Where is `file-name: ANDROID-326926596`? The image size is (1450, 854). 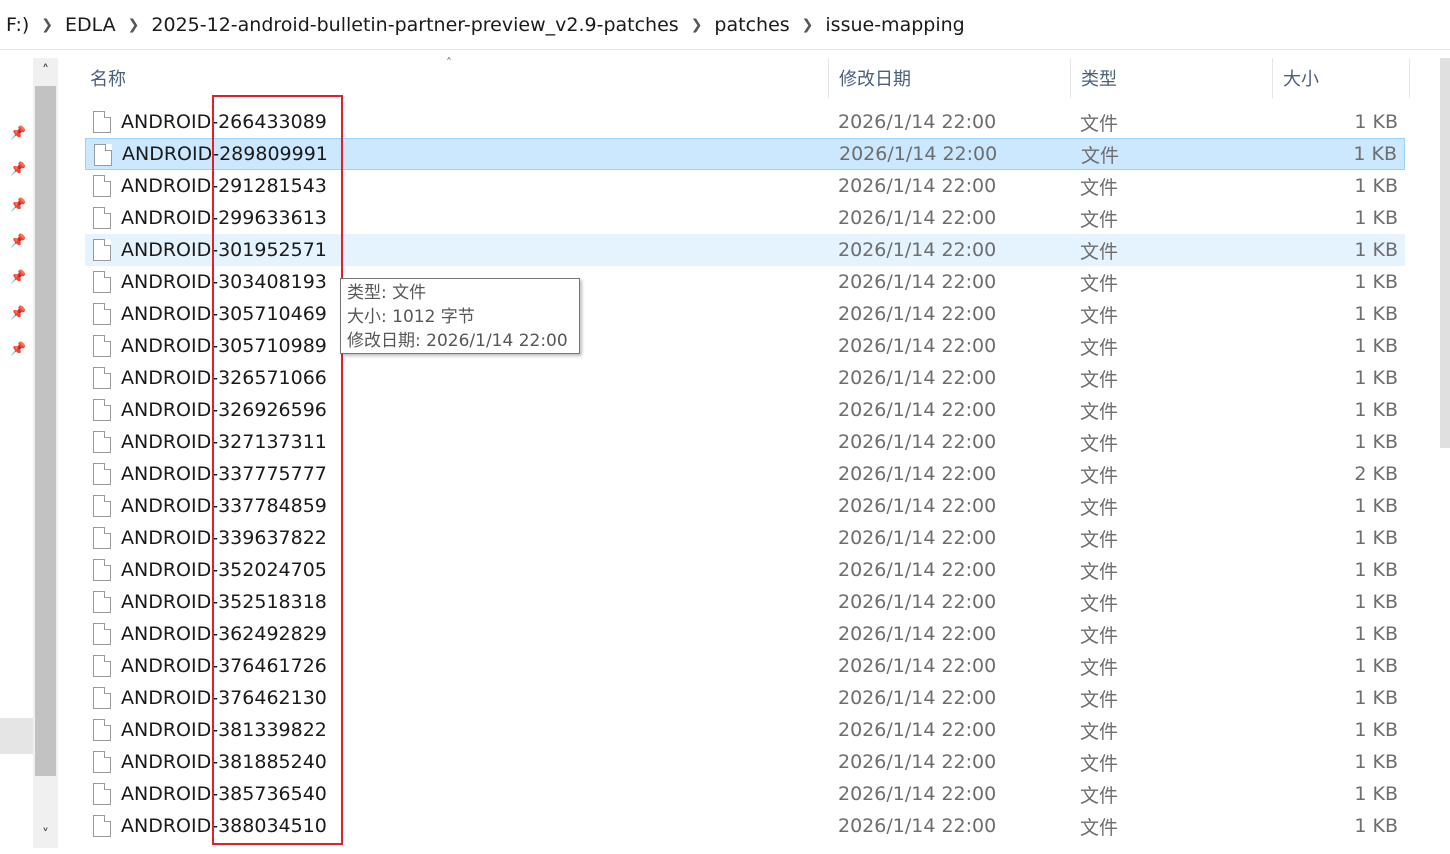
file-name: ANDROID-326926596 is located at coordinates (224, 410).